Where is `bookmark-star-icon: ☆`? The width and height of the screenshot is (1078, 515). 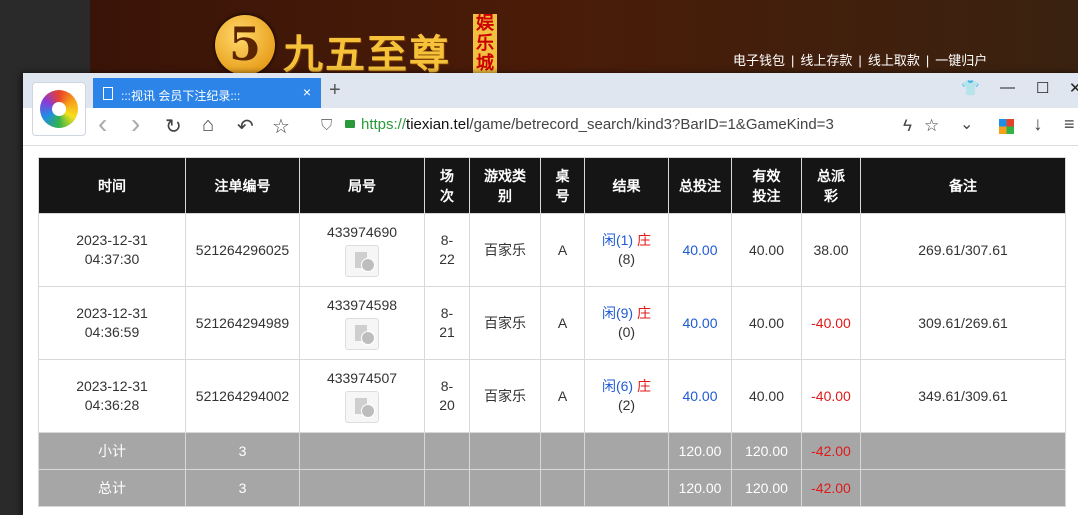 bookmark-star-icon: ☆ is located at coordinates (281, 126).